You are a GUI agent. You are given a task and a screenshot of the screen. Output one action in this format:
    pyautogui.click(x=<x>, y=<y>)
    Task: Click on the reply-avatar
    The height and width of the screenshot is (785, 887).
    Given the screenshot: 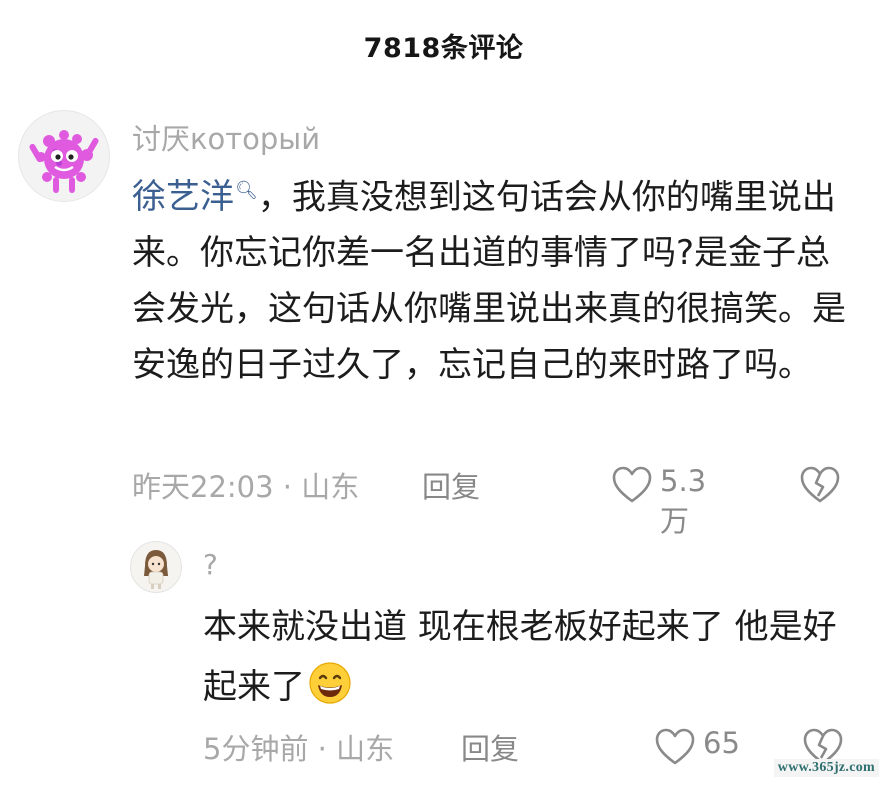 What is the action you would take?
    pyautogui.click(x=156, y=567)
    